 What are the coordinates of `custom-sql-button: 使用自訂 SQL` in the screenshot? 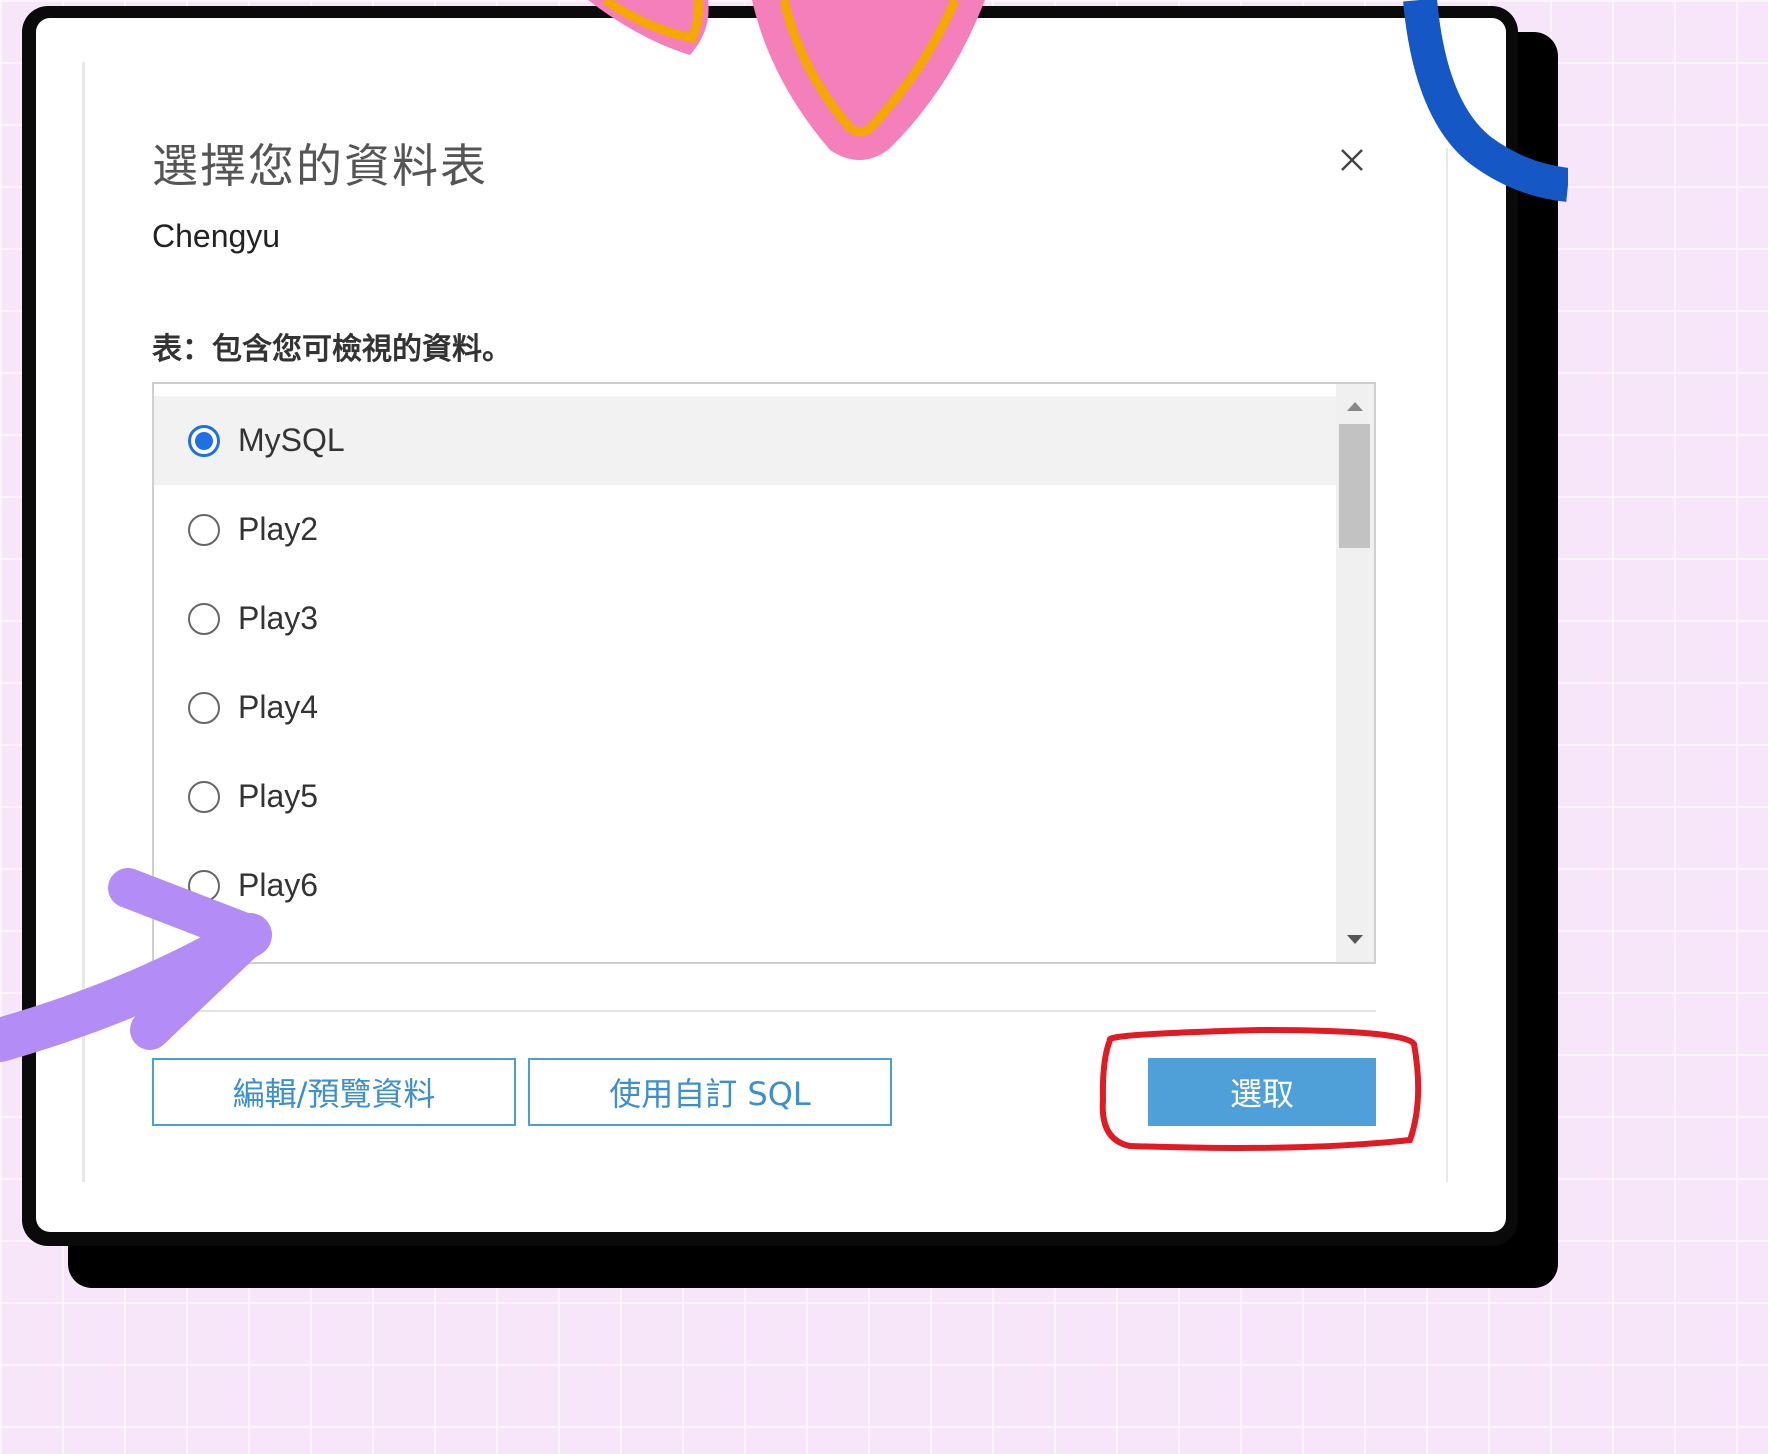 It's located at (710, 1092).